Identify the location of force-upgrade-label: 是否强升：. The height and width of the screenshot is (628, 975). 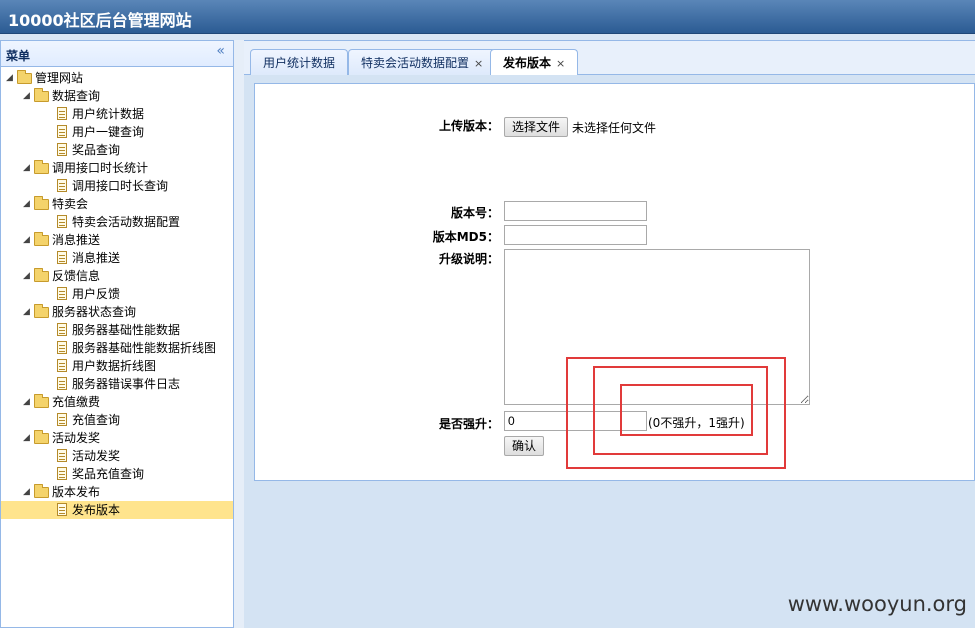
(468, 424).